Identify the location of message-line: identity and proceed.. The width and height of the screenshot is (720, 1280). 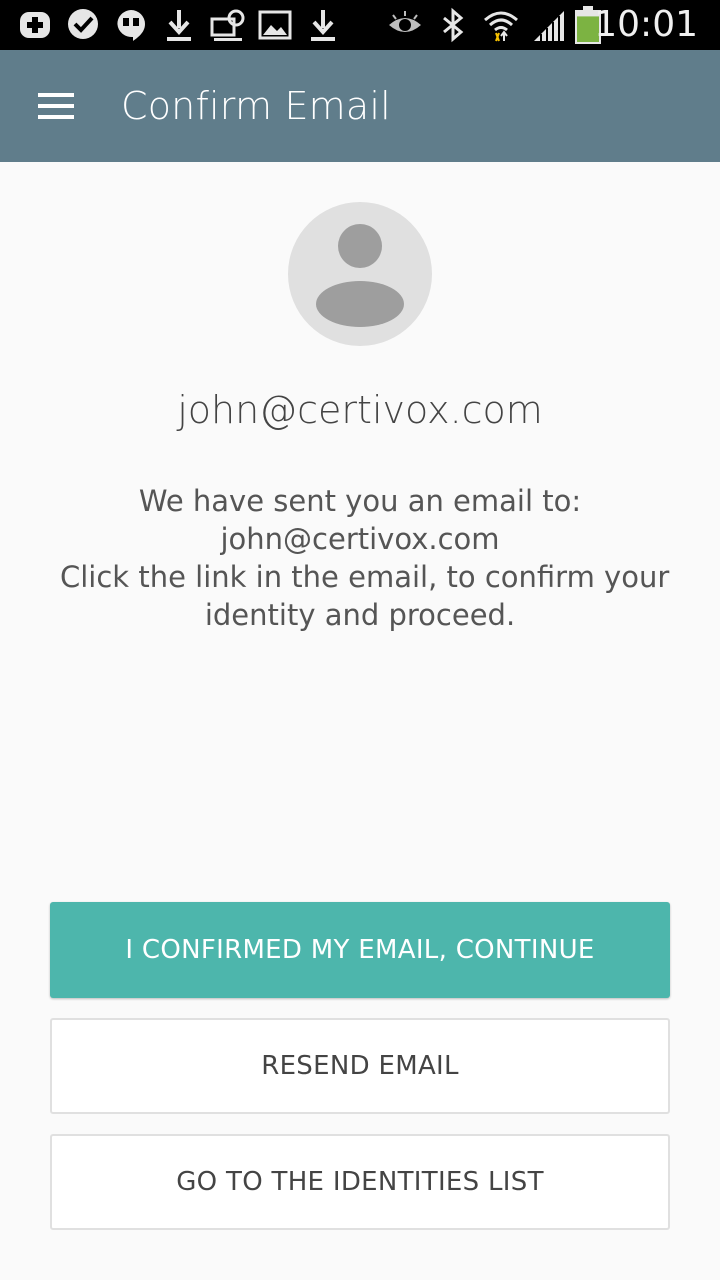
(360, 615).